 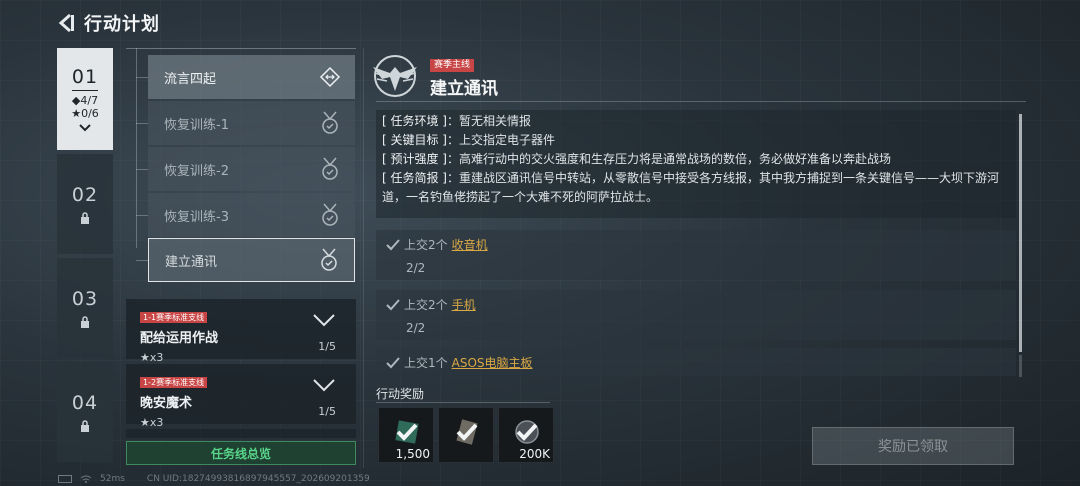 I want to click on chapter-tab-02: 02, so click(x=85, y=204).